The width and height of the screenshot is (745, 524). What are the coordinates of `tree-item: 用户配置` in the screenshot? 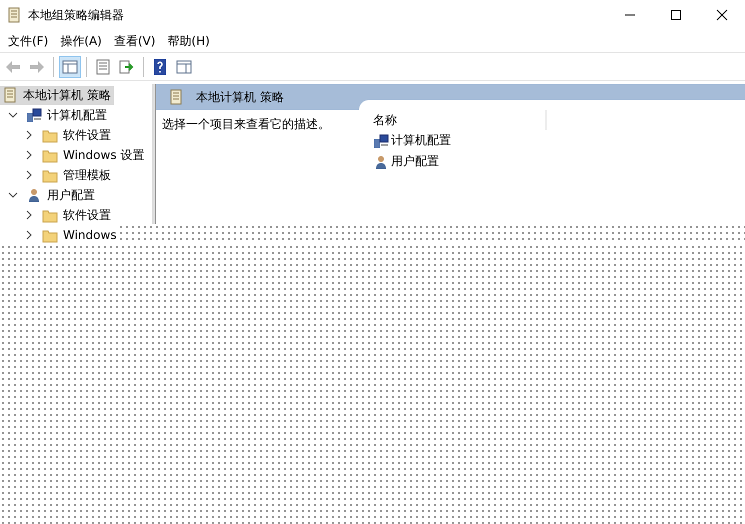 It's located at (61, 195).